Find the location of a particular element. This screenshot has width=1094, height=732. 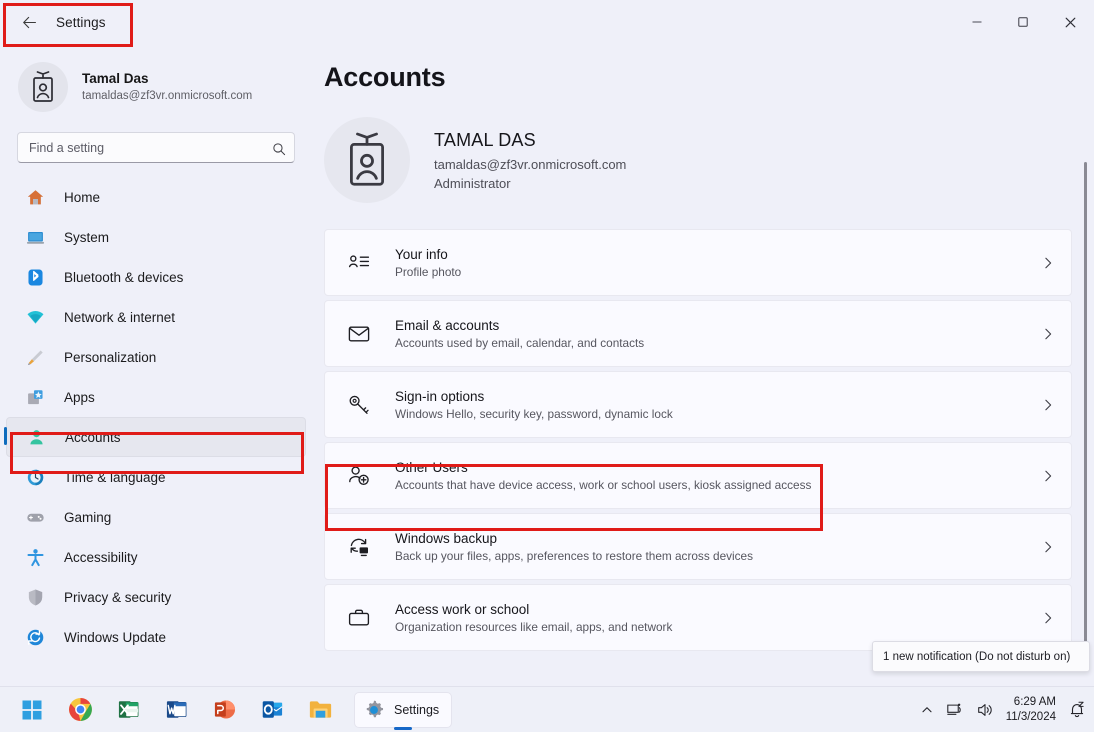

taskbar-settings-label: Settings is located at coordinates (417, 709).